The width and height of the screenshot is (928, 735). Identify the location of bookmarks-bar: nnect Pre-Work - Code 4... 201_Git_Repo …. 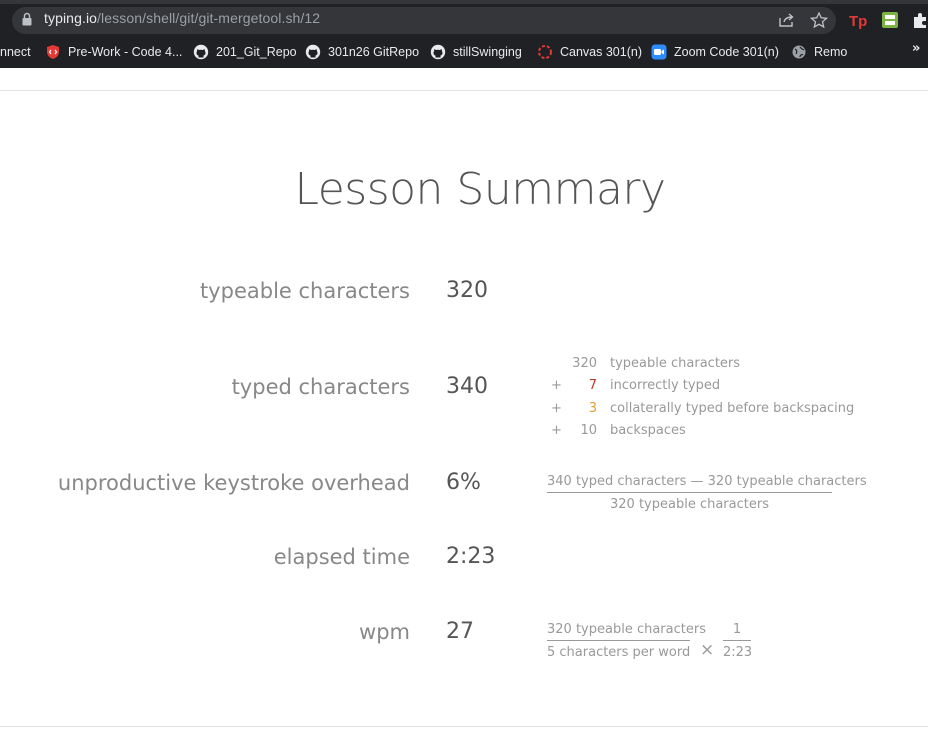
(464, 52).